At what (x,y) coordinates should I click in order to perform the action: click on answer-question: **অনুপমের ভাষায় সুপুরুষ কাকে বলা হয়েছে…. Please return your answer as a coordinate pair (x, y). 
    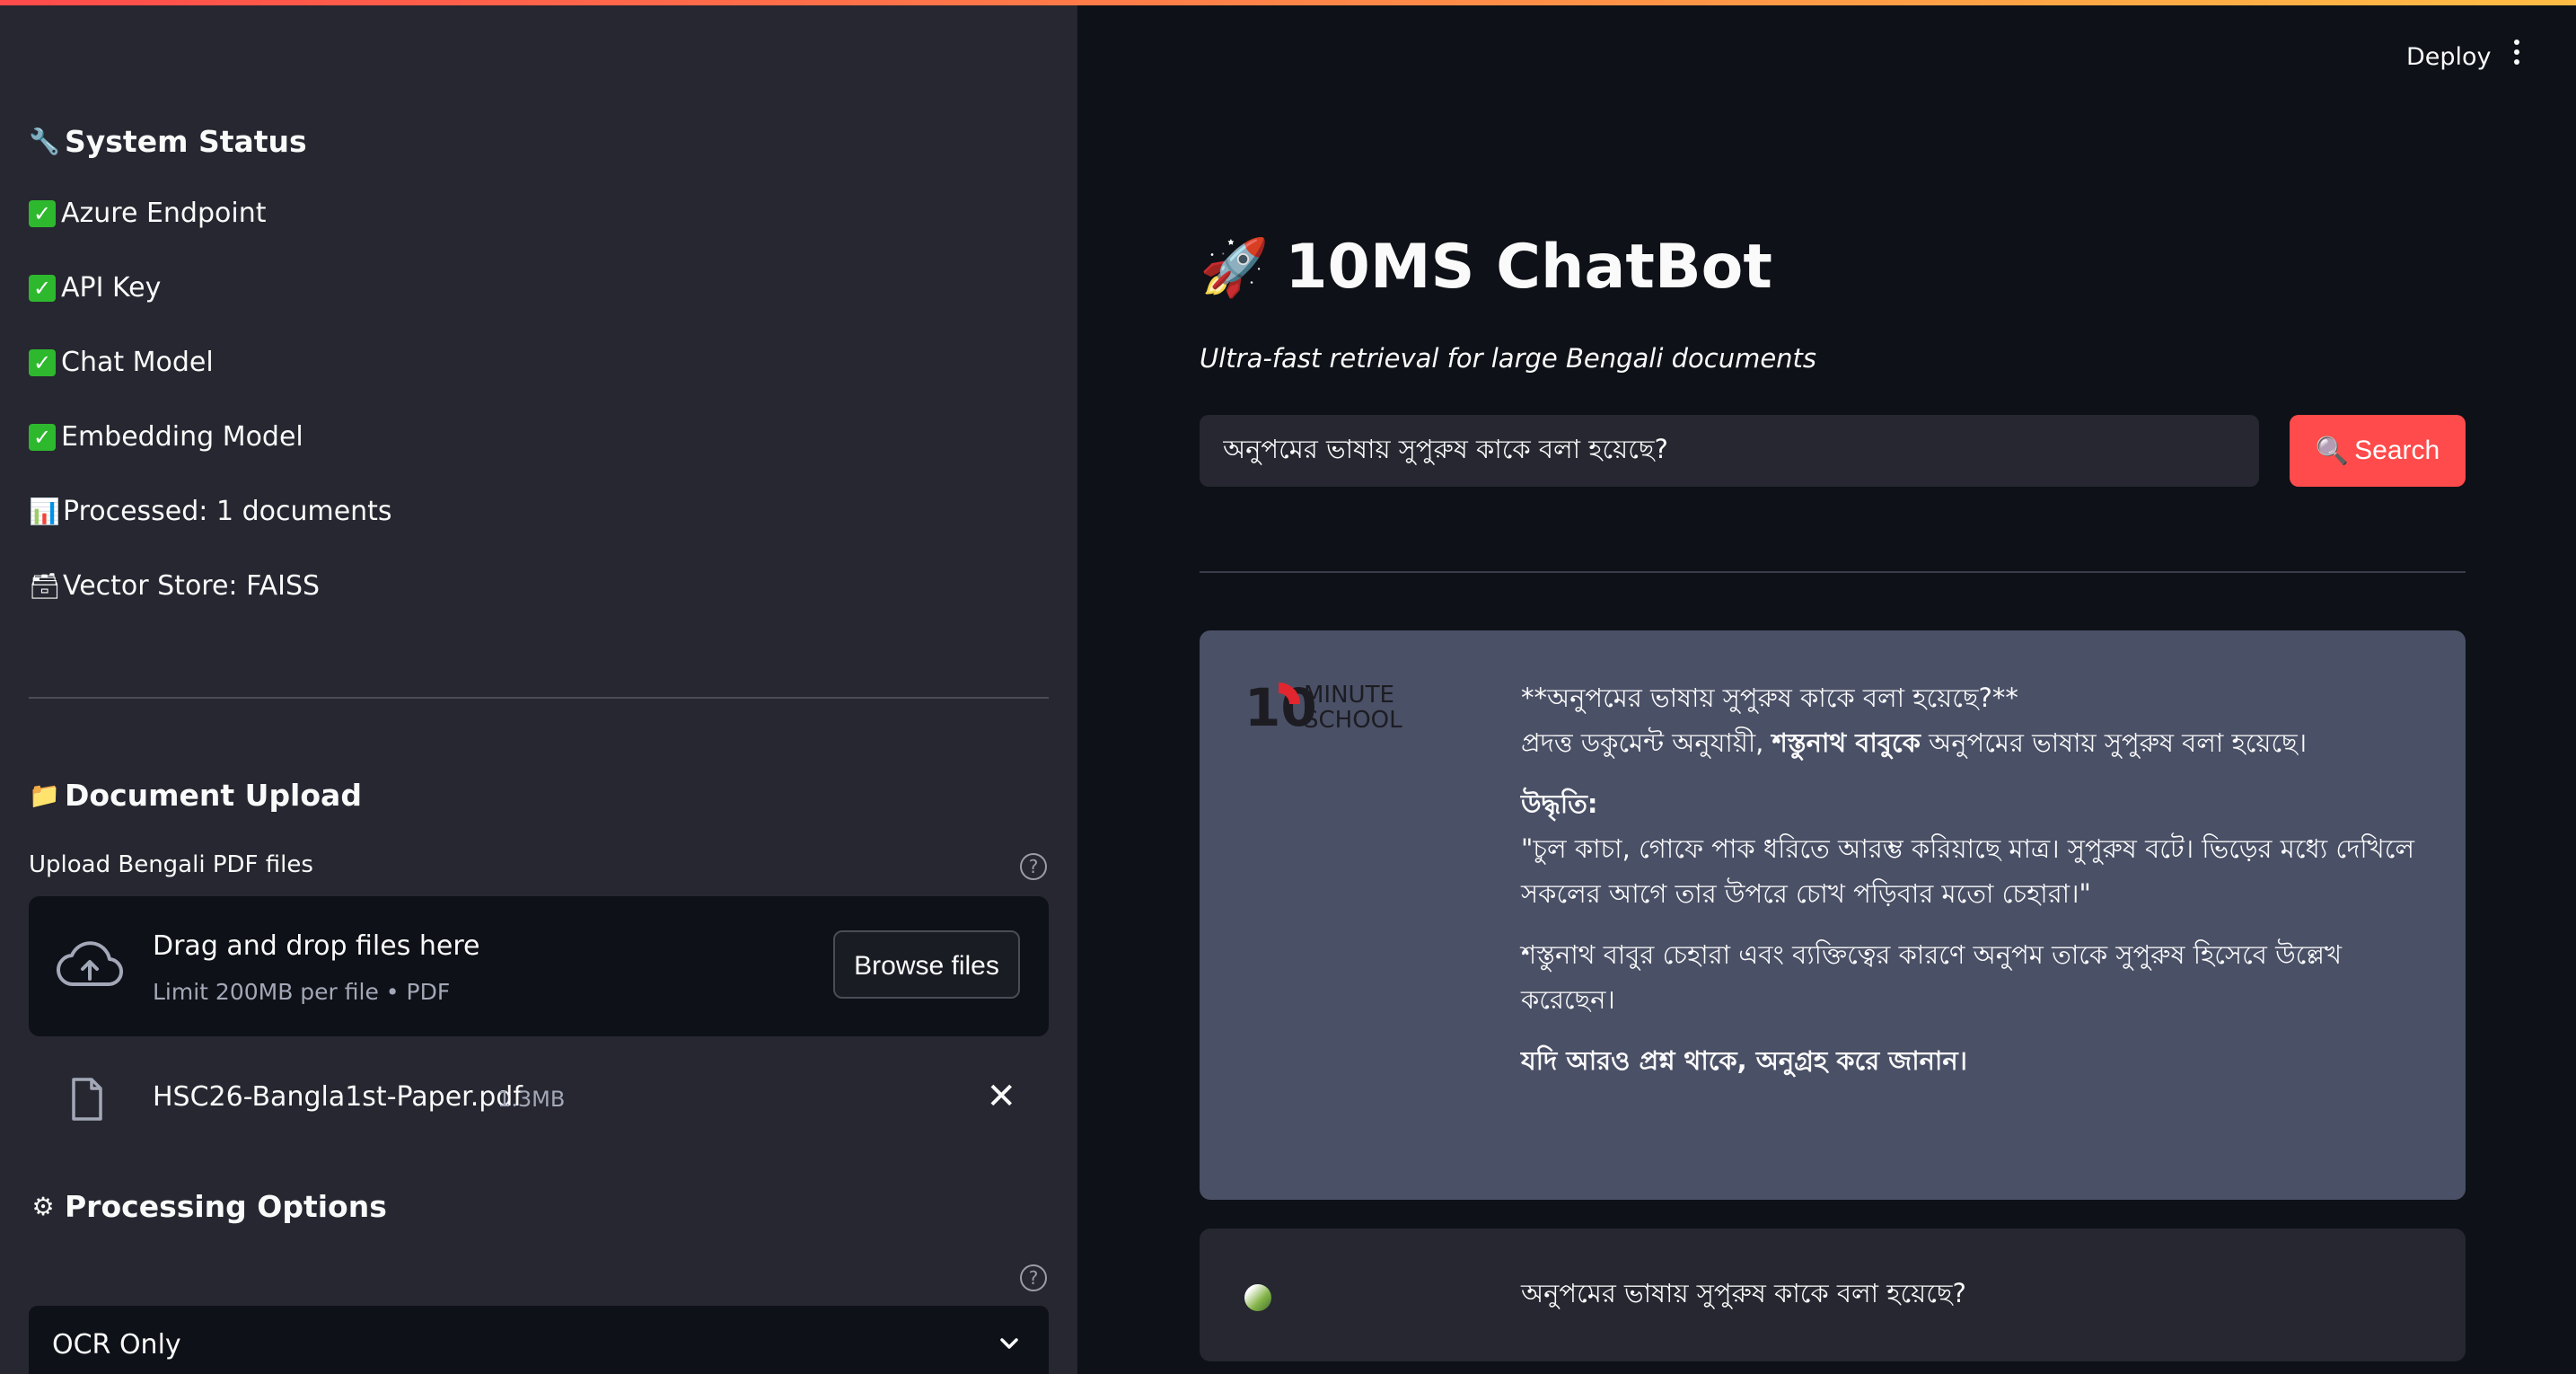
    Looking at the image, I should click on (1769, 698).